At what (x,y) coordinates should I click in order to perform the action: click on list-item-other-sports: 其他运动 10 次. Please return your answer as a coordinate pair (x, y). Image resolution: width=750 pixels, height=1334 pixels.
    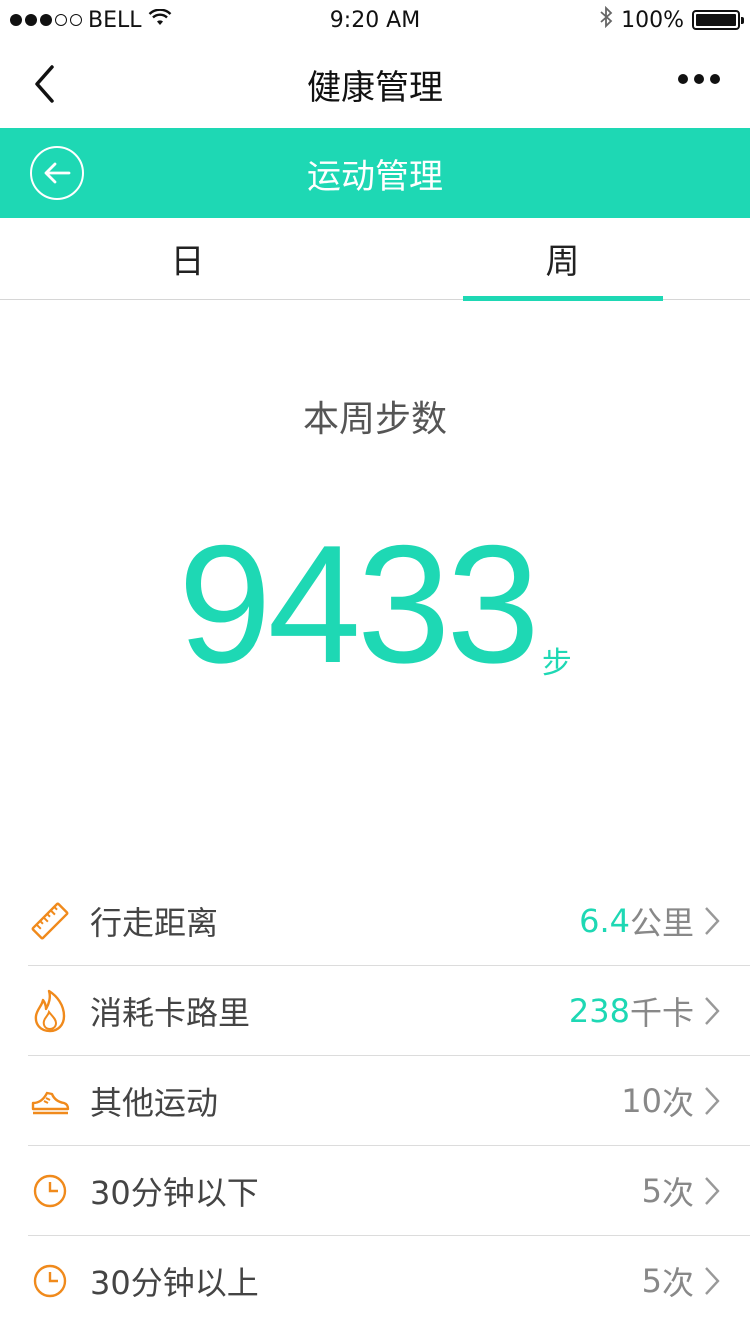
    Looking at the image, I should click on (389, 1101).